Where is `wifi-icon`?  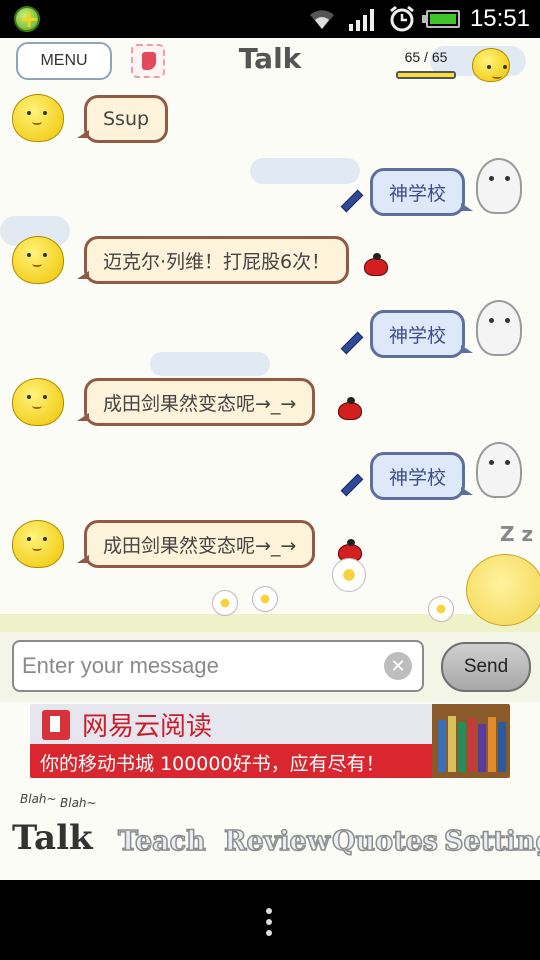 wifi-icon is located at coordinates (321, 19).